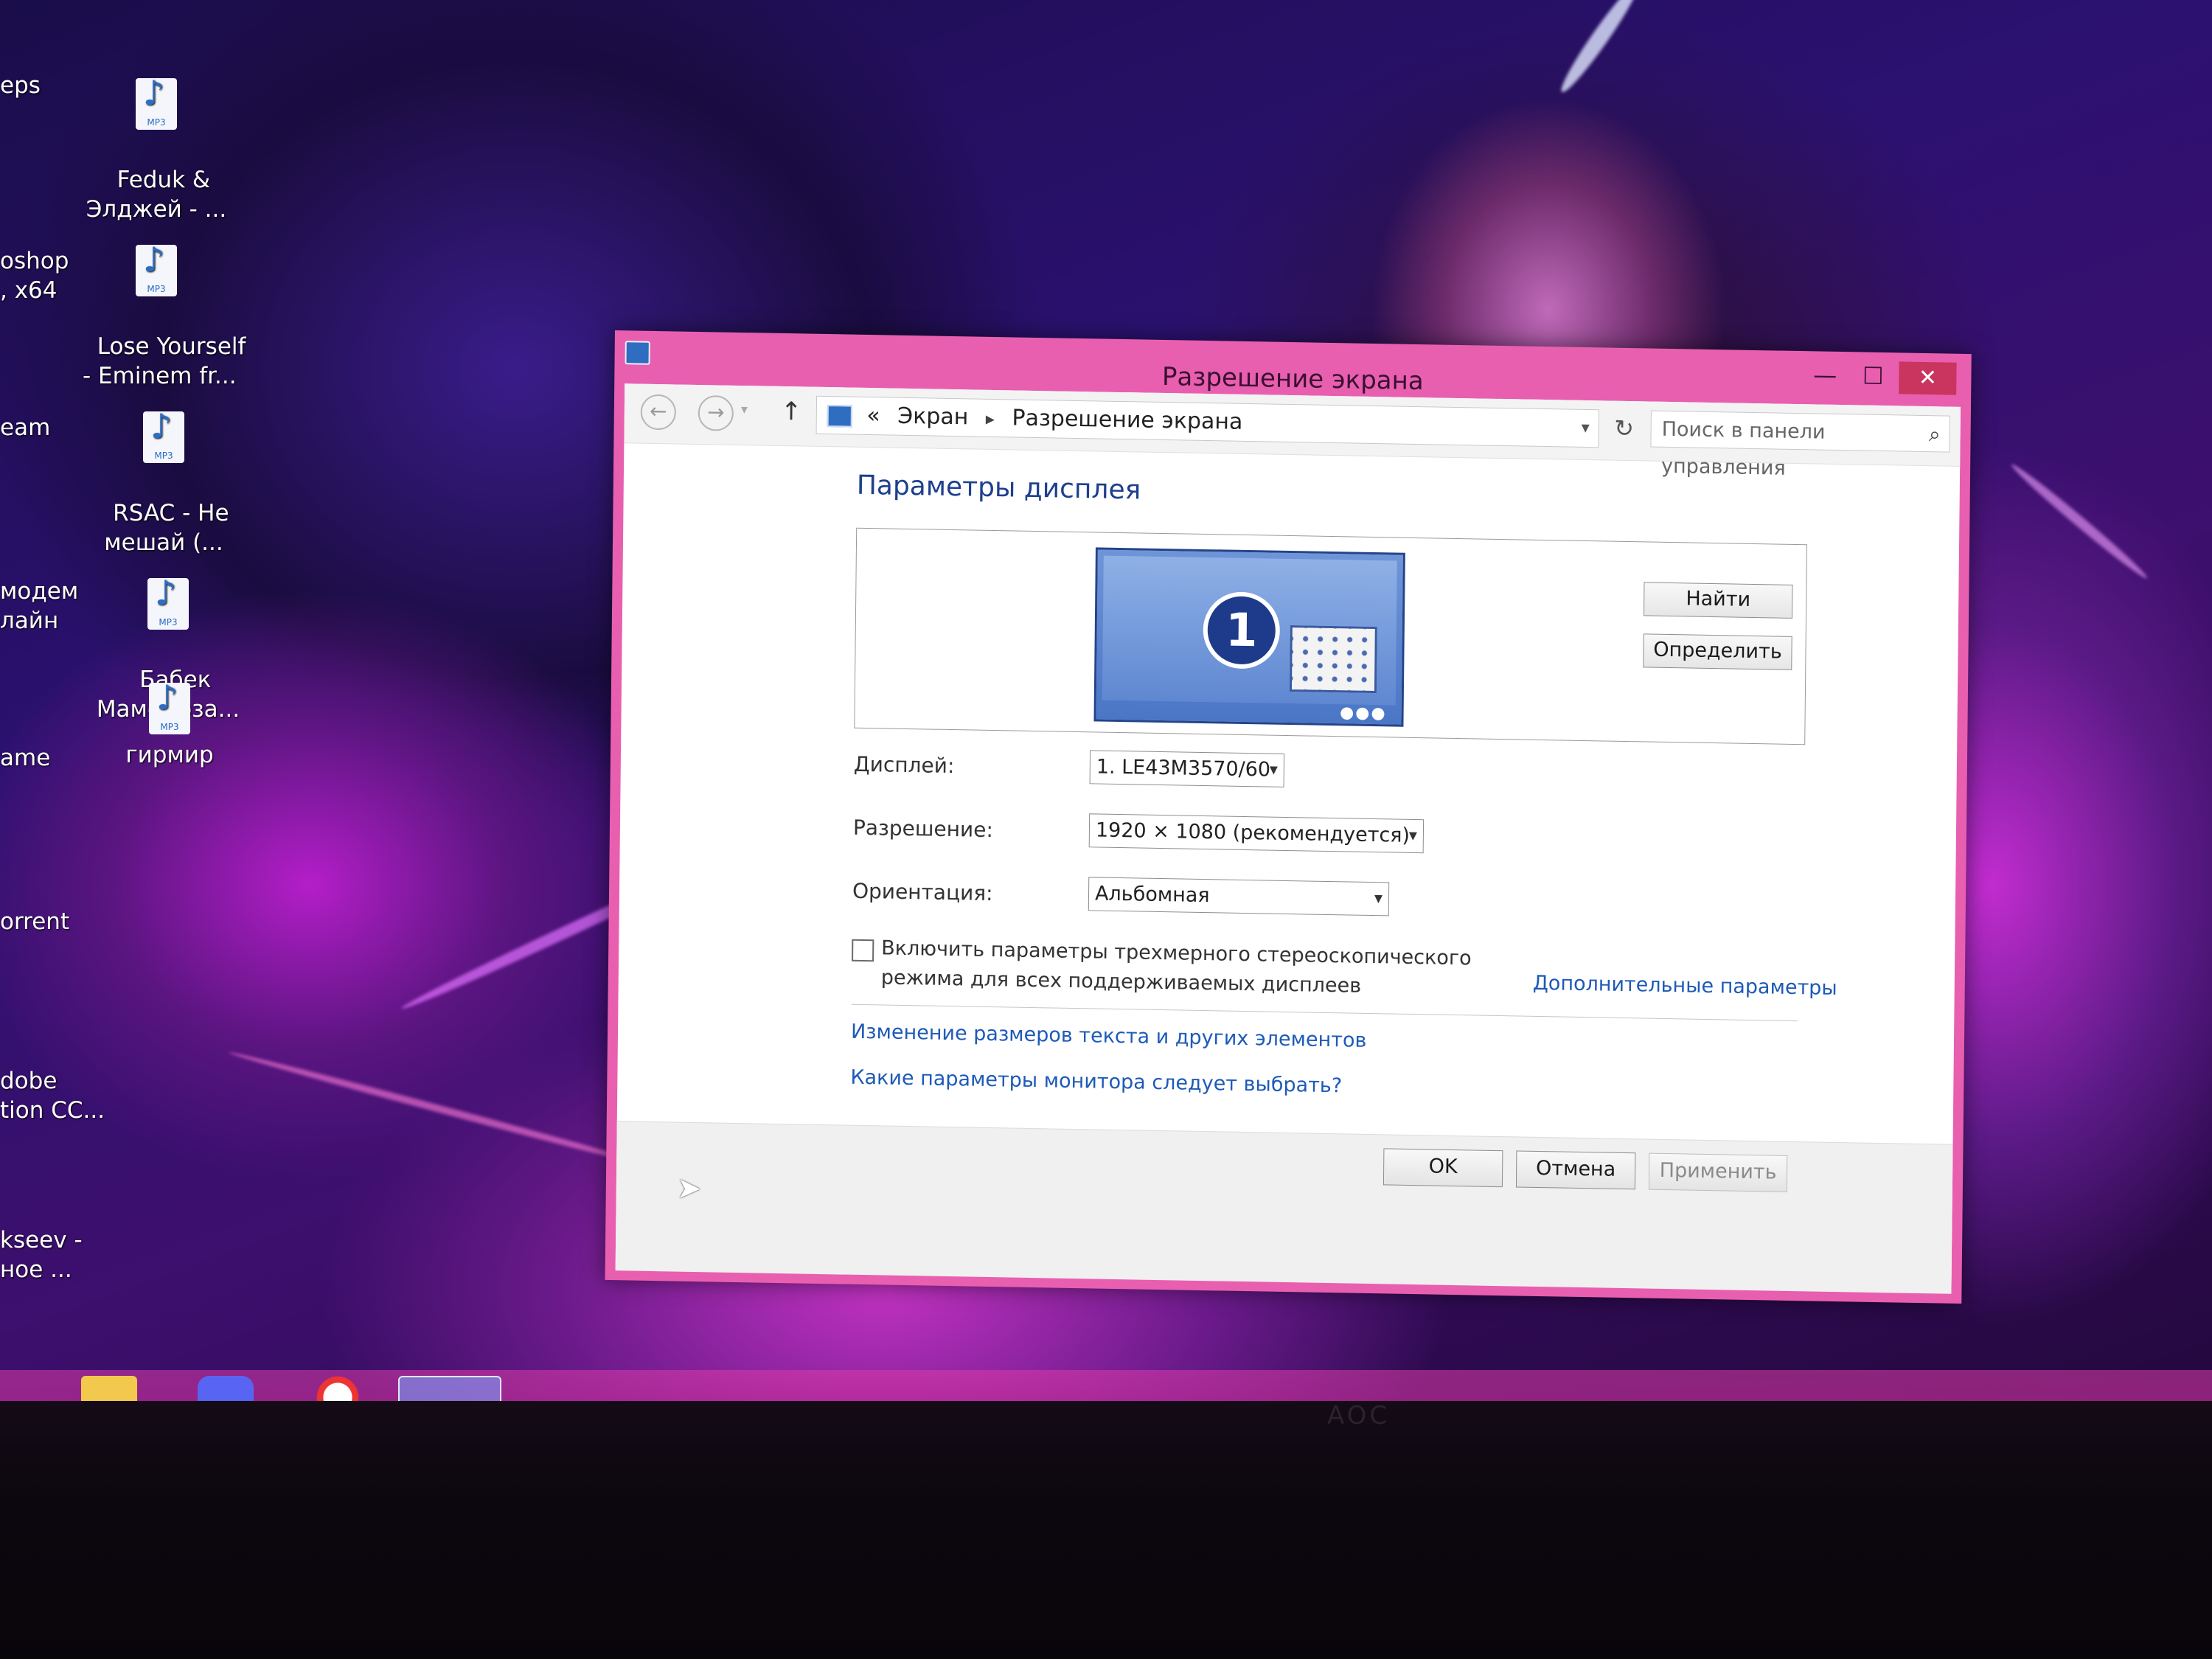 The height and width of the screenshot is (1659, 2212). Describe the element at coordinates (1717, 651) in the screenshot. I see `identify-button: Определить` at that location.